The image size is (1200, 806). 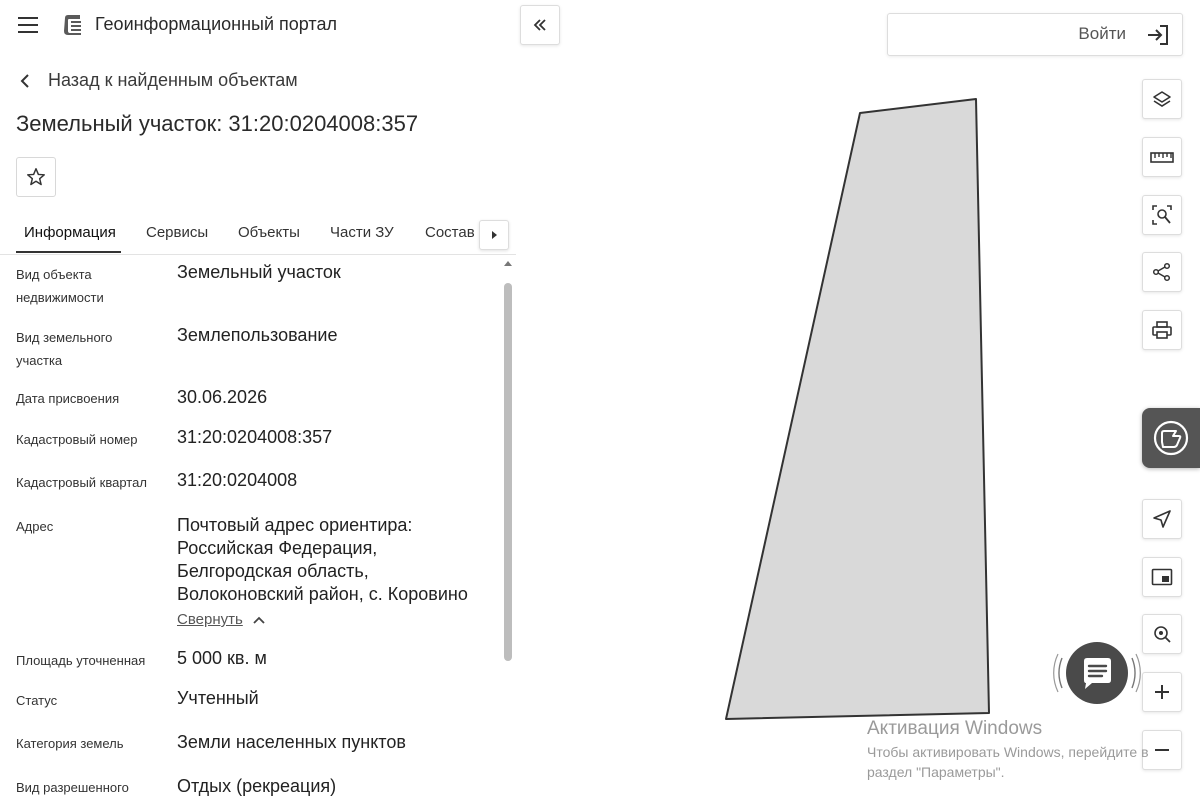 I want to click on layers-button, so click(x=1162, y=99).